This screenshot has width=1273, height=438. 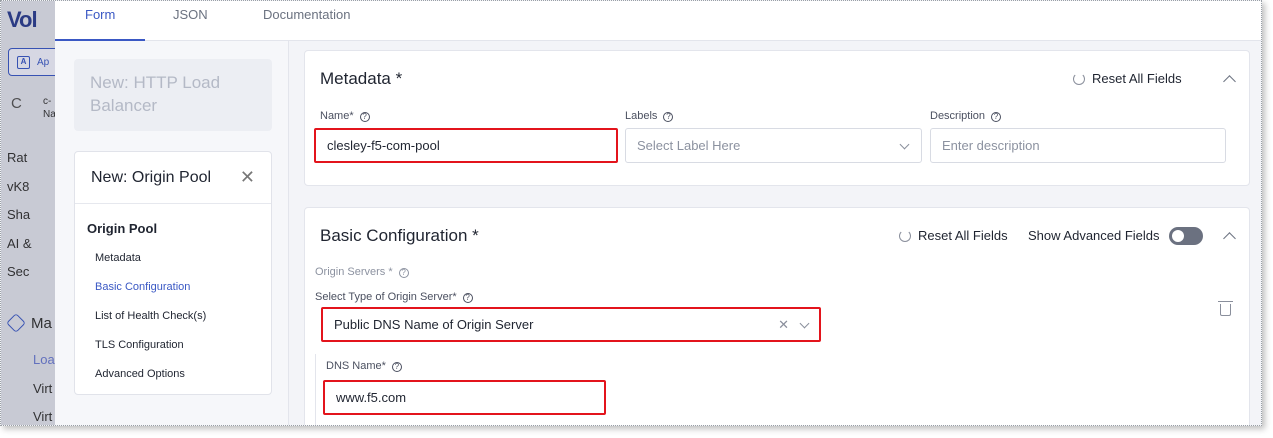 I want to click on metadata-reset-button: Reset All Fields, so click(x=1127, y=78).